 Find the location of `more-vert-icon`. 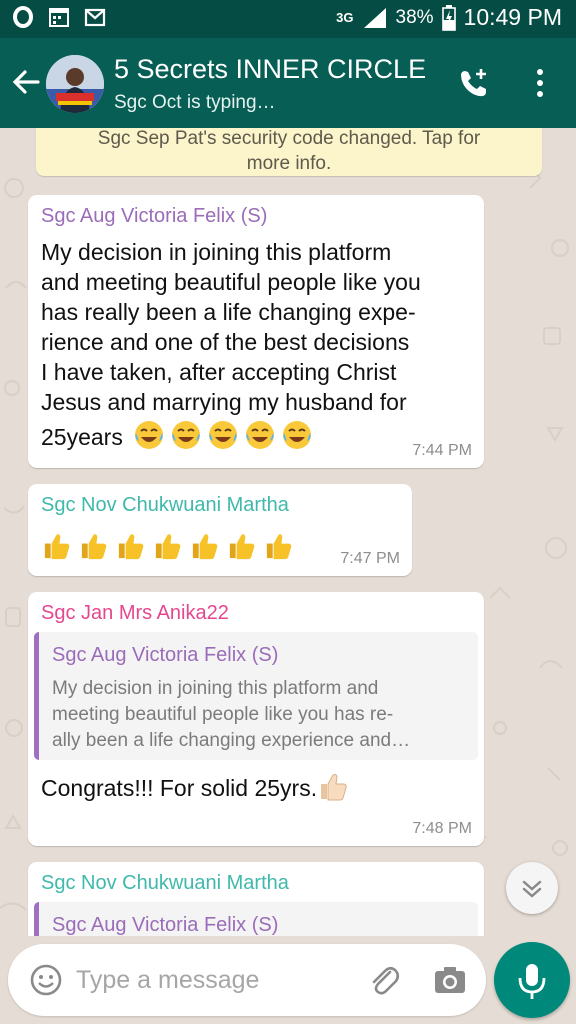

more-vert-icon is located at coordinates (540, 83).